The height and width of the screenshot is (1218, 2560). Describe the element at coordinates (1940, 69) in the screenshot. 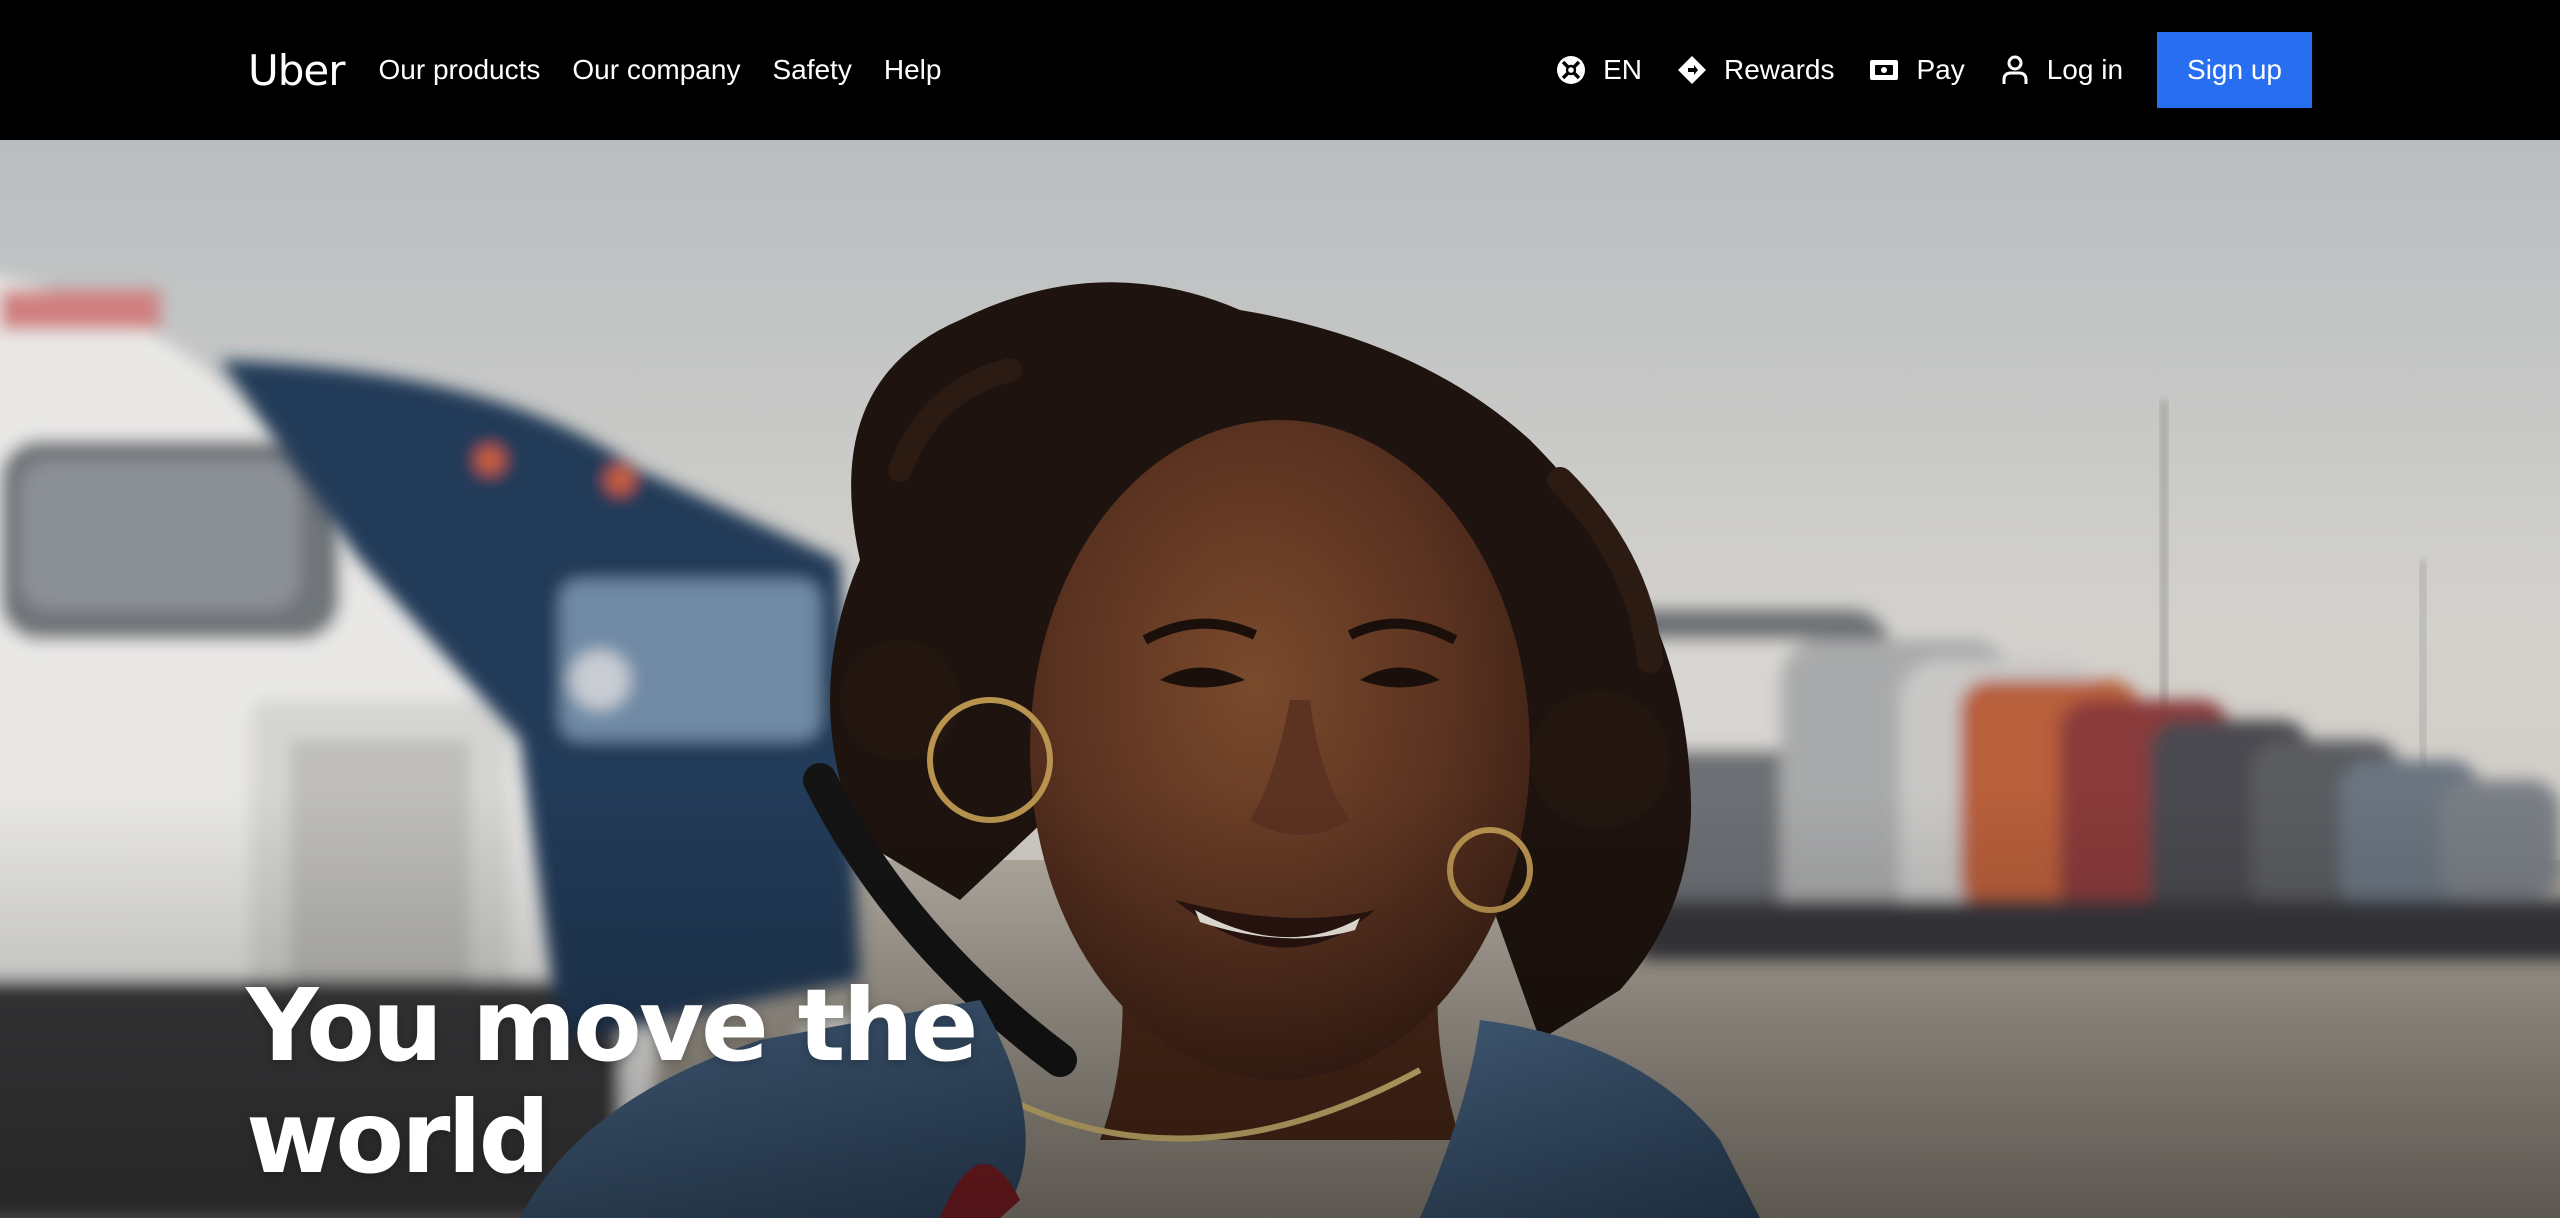

I see `pay-label: Pay` at that location.